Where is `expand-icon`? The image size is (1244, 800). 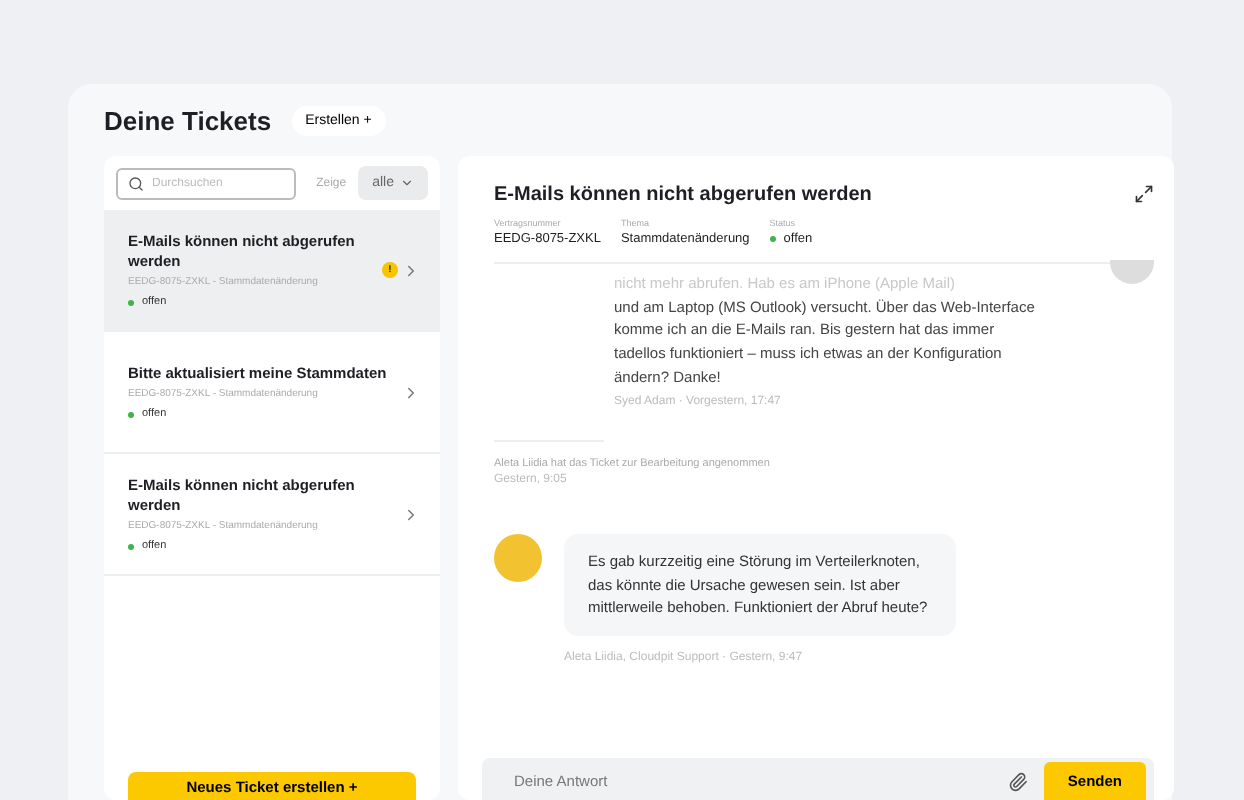 expand-icon is located at coordinates (1144, 194).